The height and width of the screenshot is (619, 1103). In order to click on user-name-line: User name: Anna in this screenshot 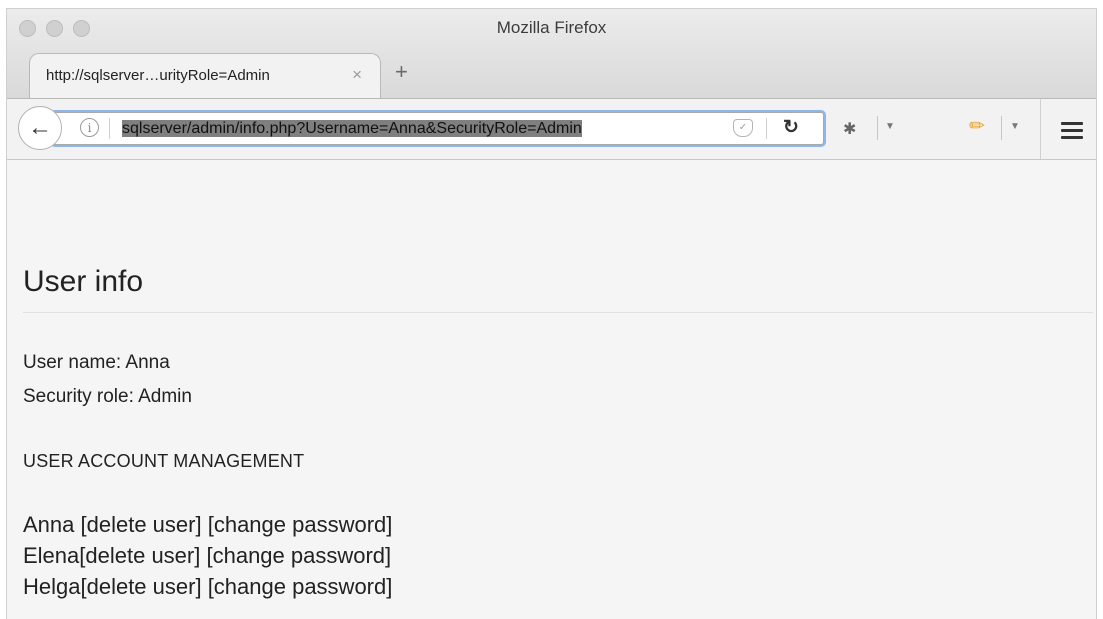, I will do `click(96, 362)`.